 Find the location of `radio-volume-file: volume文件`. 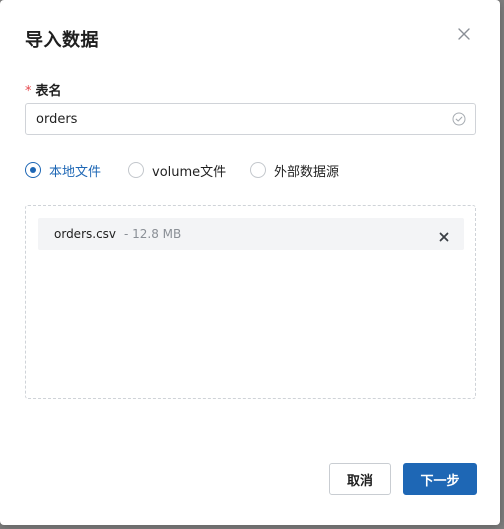

radio-volume-file: volume文件 is located at coordinates (177, 170).